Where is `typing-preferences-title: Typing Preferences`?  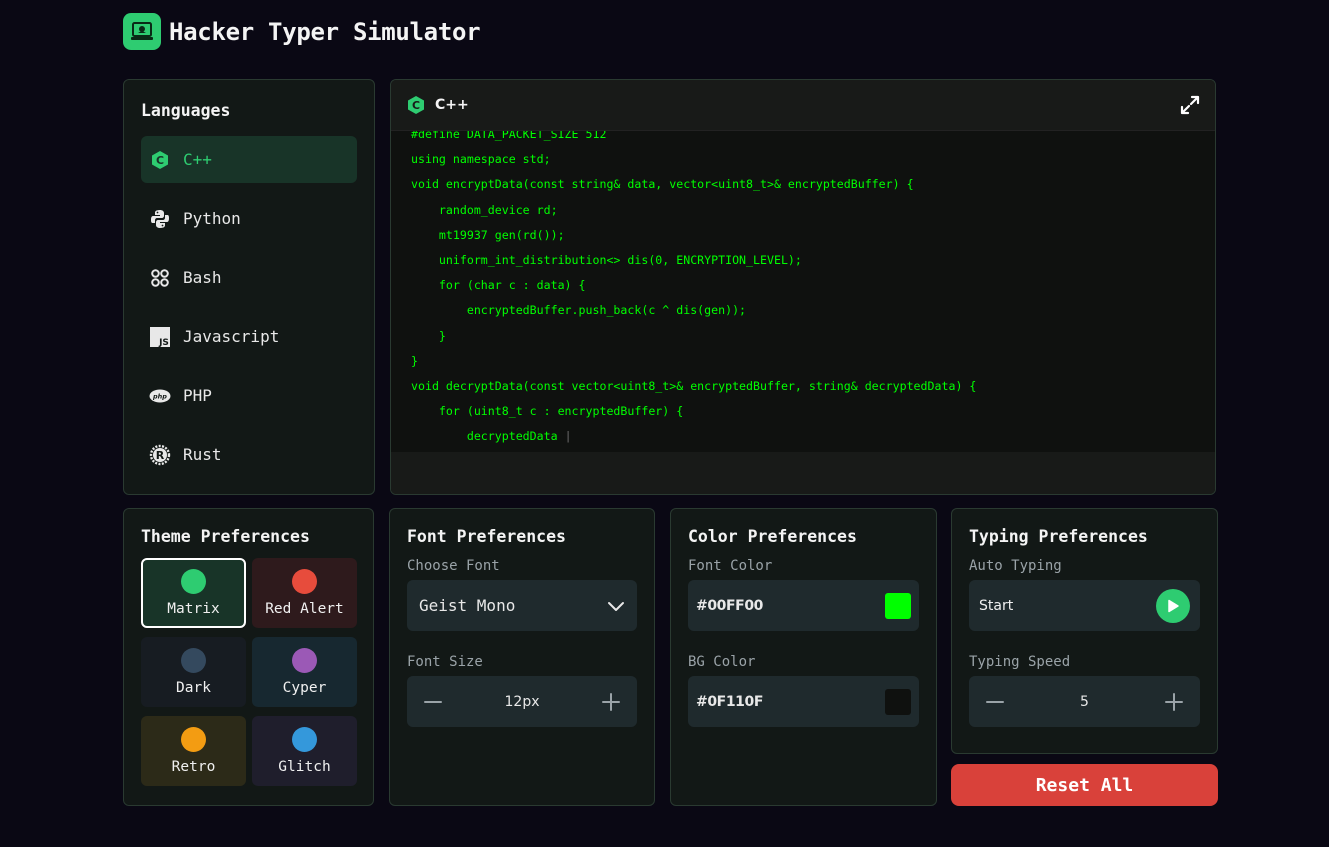 typing-preferences-title: Typing Preferences is located at coordinates (1058, 536).